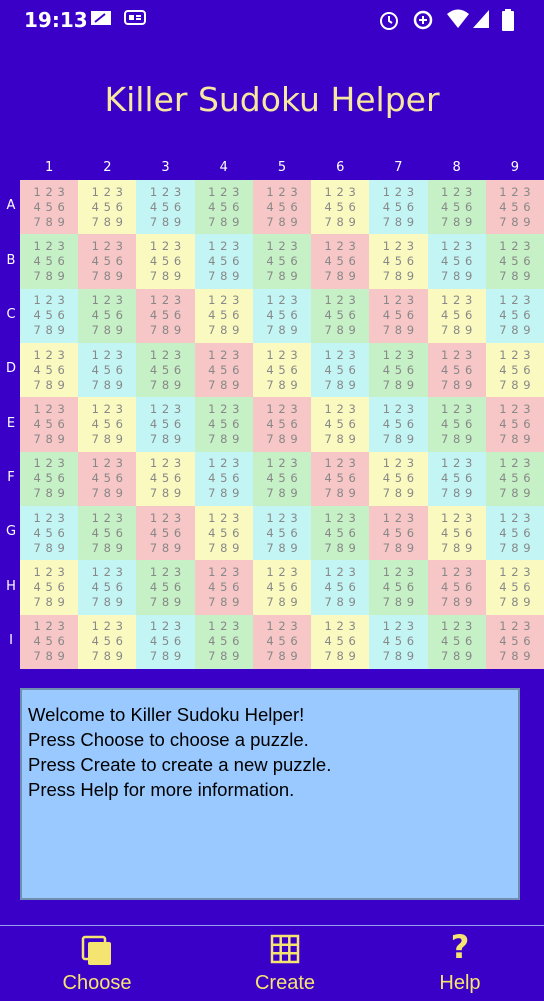  I want to click on candidate-digit: 6, so click(119, 423).